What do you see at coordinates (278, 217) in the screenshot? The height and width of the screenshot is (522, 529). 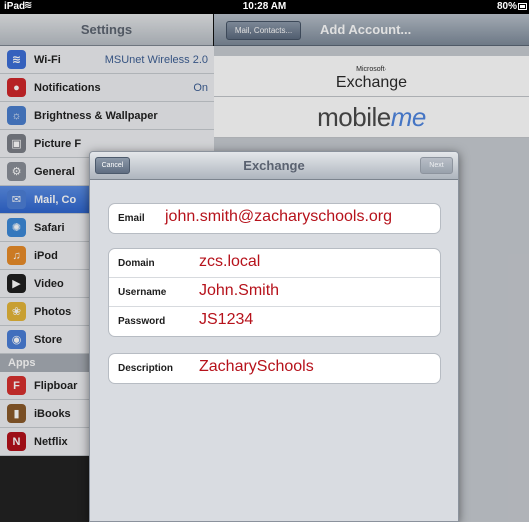 I see `email-input: john.smith@zacharyschools.org` at bounding box center [278, 217].